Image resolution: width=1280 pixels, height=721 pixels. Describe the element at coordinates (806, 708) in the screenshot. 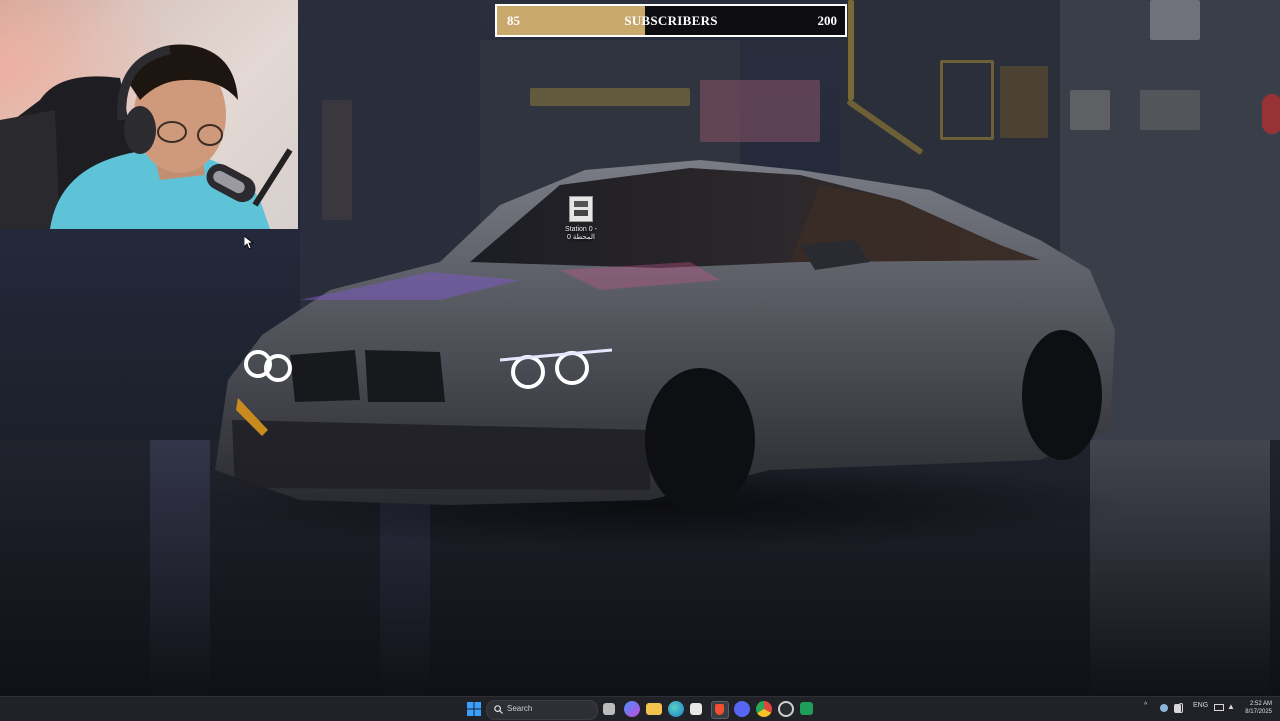

I see `excel-icon` at that location.